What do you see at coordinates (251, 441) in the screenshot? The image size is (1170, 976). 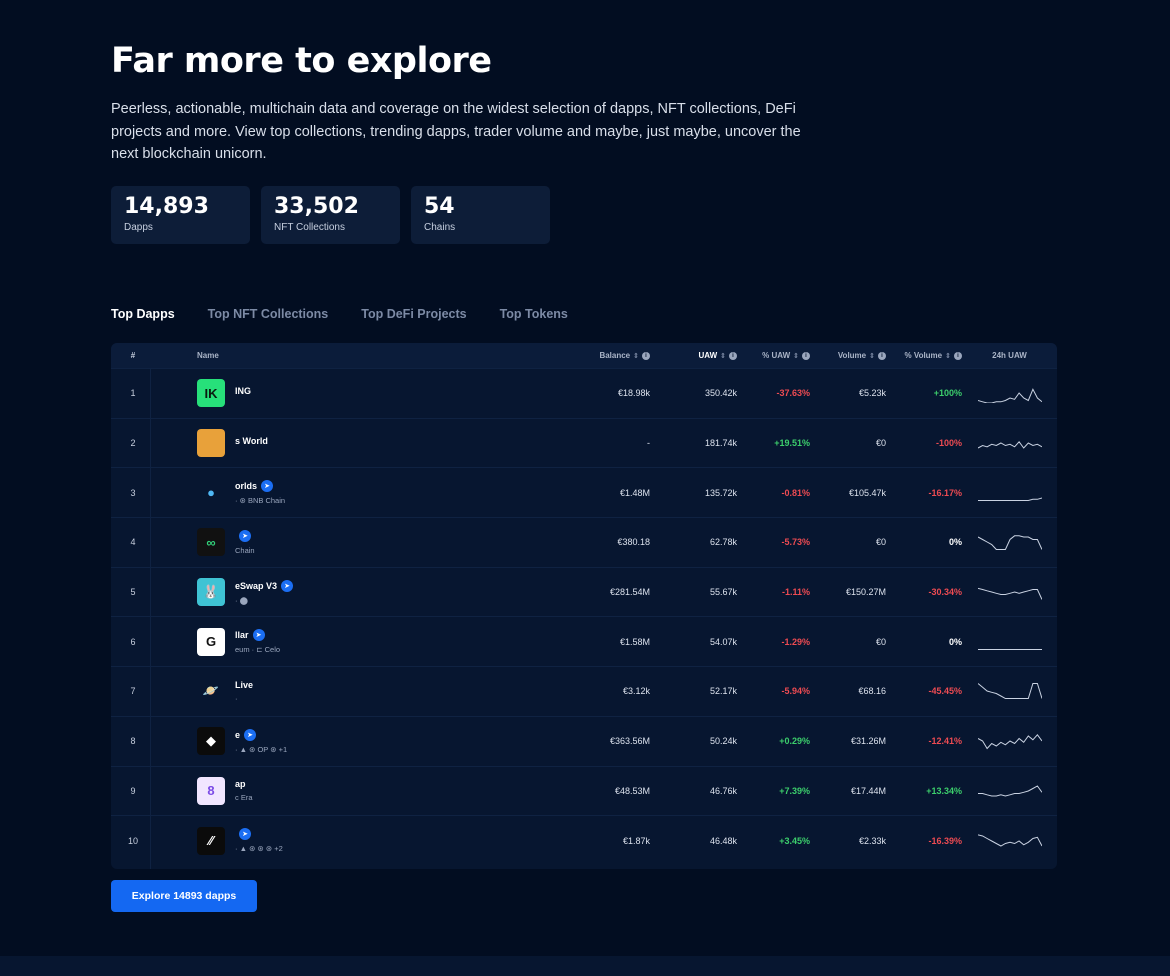 I see `dapp-name: s World` at bounding box center [251, 441].